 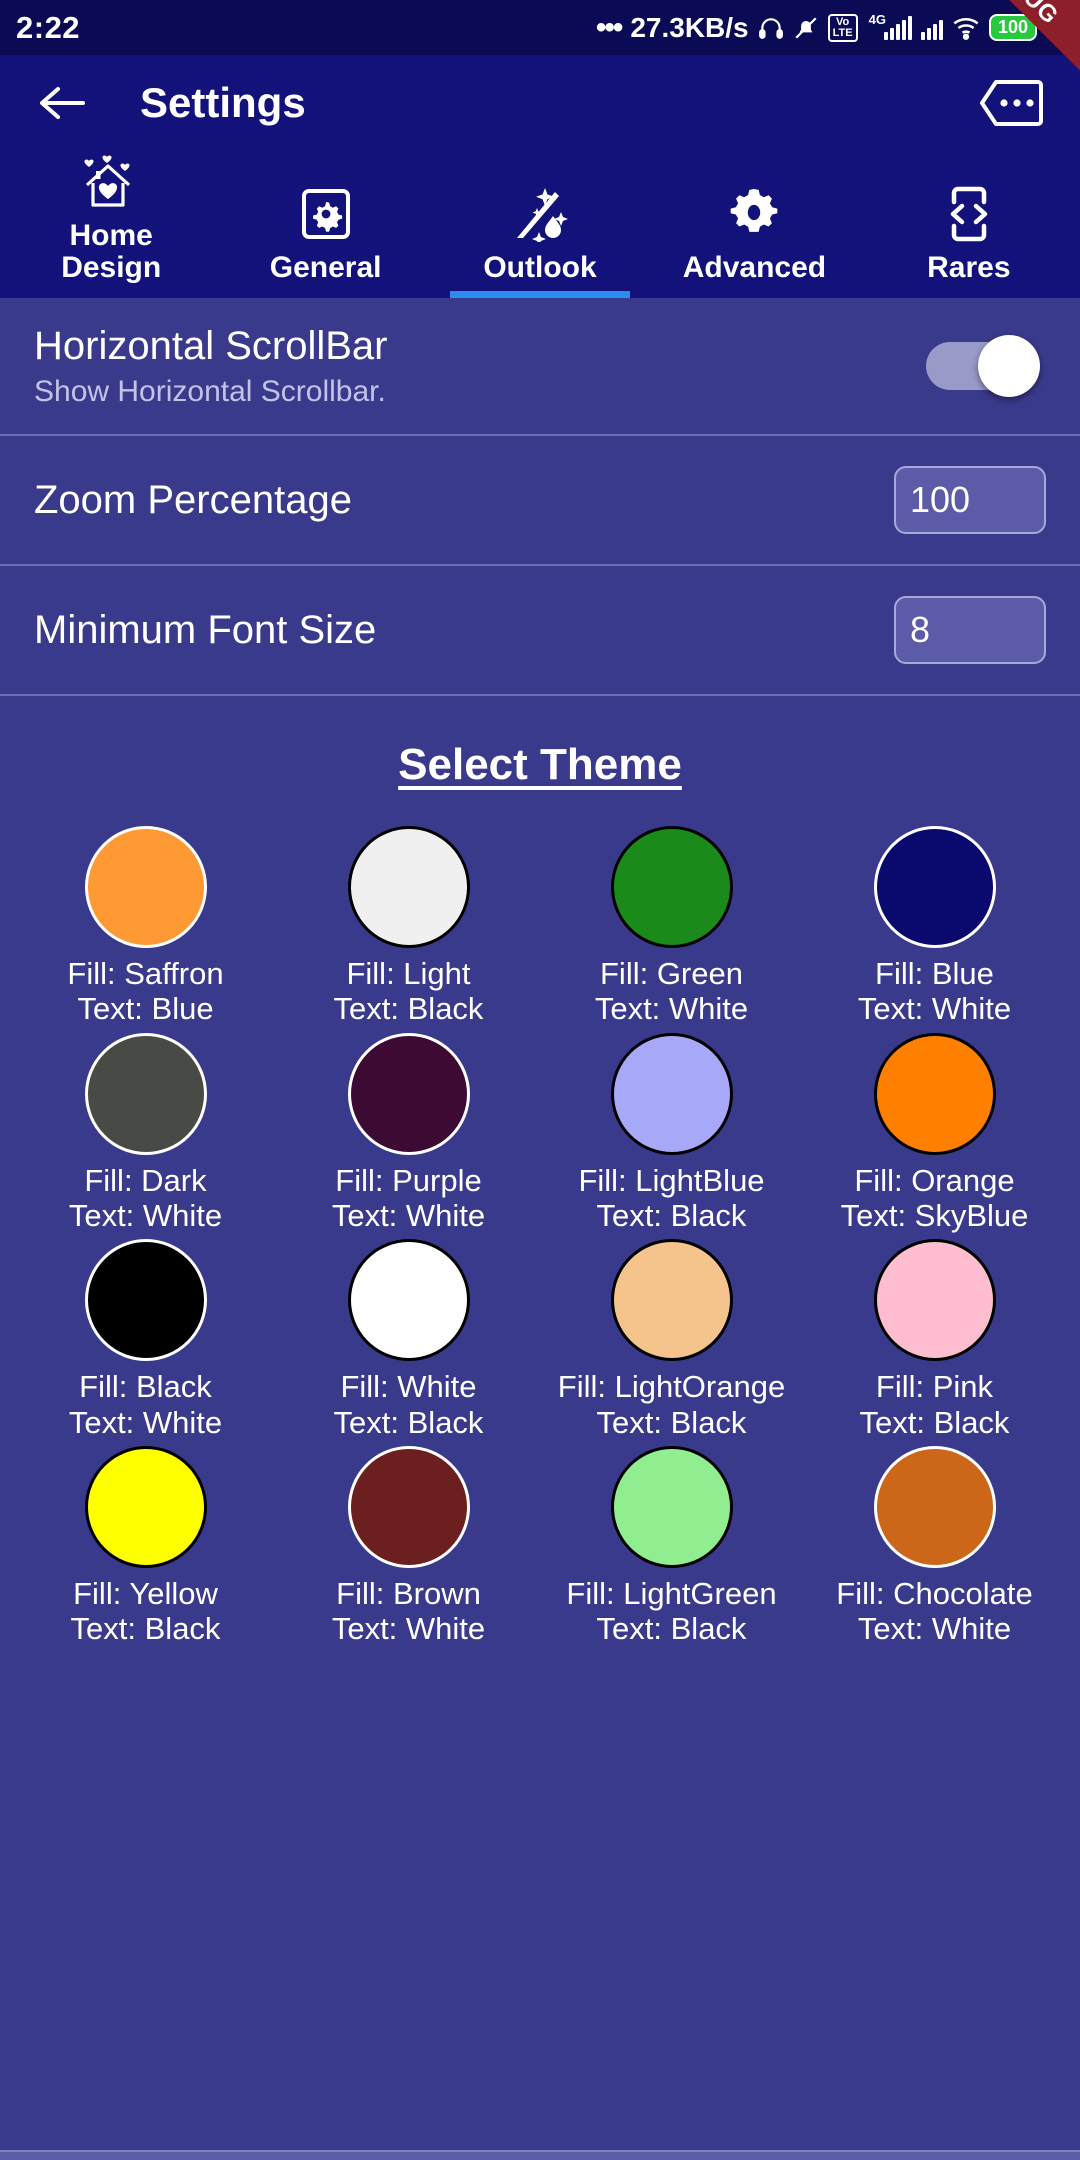 What do you see at coordinates (62, 103) in the screenshot?
I see `back-arrow-icon` at bounding box center [62, 103].